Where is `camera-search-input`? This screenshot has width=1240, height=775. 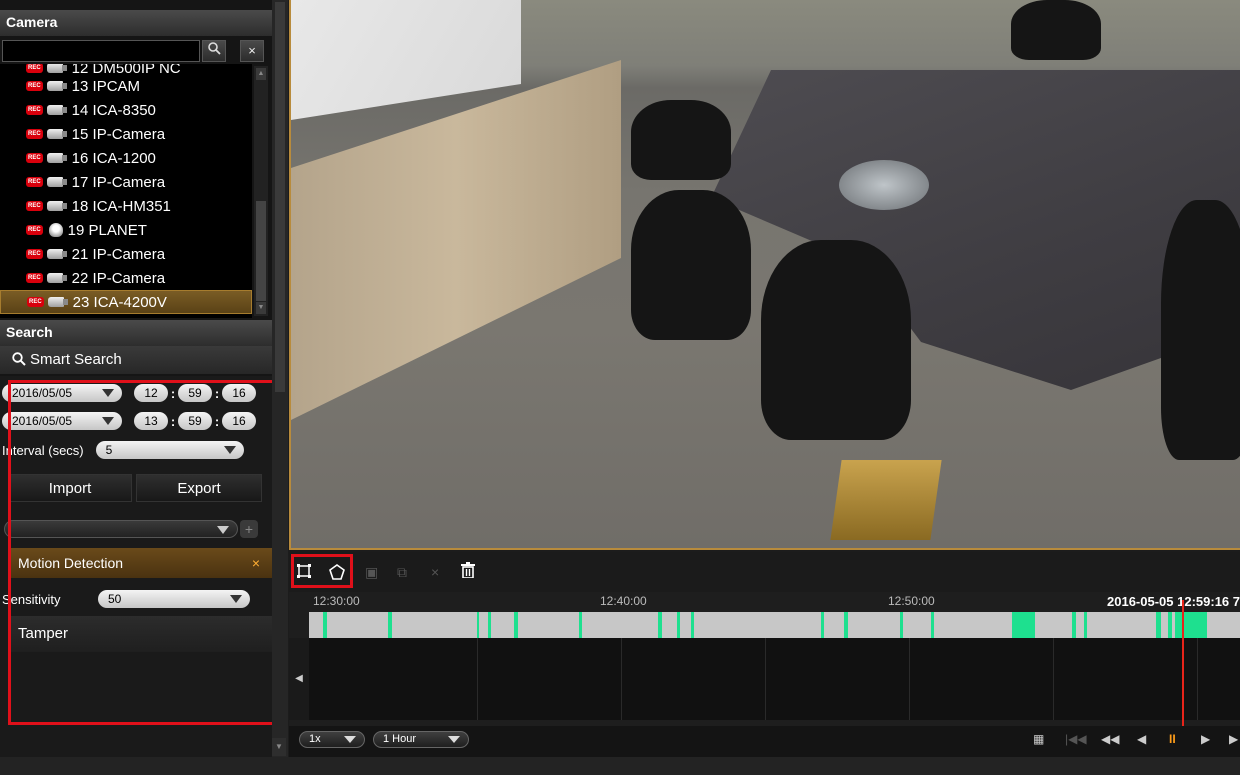
camera-search-input is located at coordinates (101, 51).